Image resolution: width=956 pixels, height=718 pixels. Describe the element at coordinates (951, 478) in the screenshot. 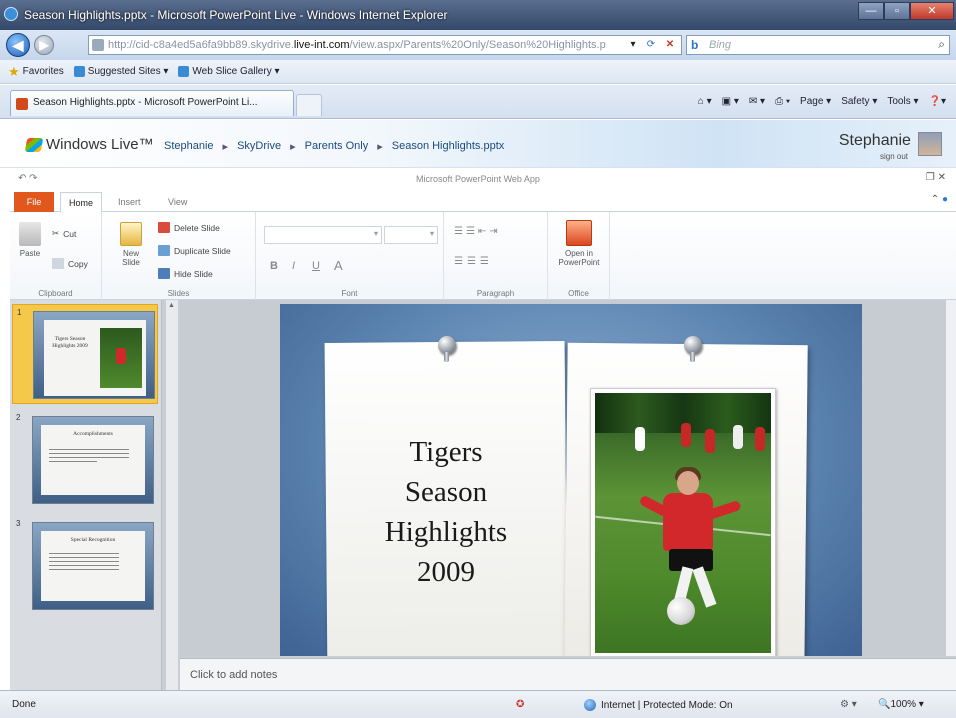

I see `slide-scrollbar` at that location.